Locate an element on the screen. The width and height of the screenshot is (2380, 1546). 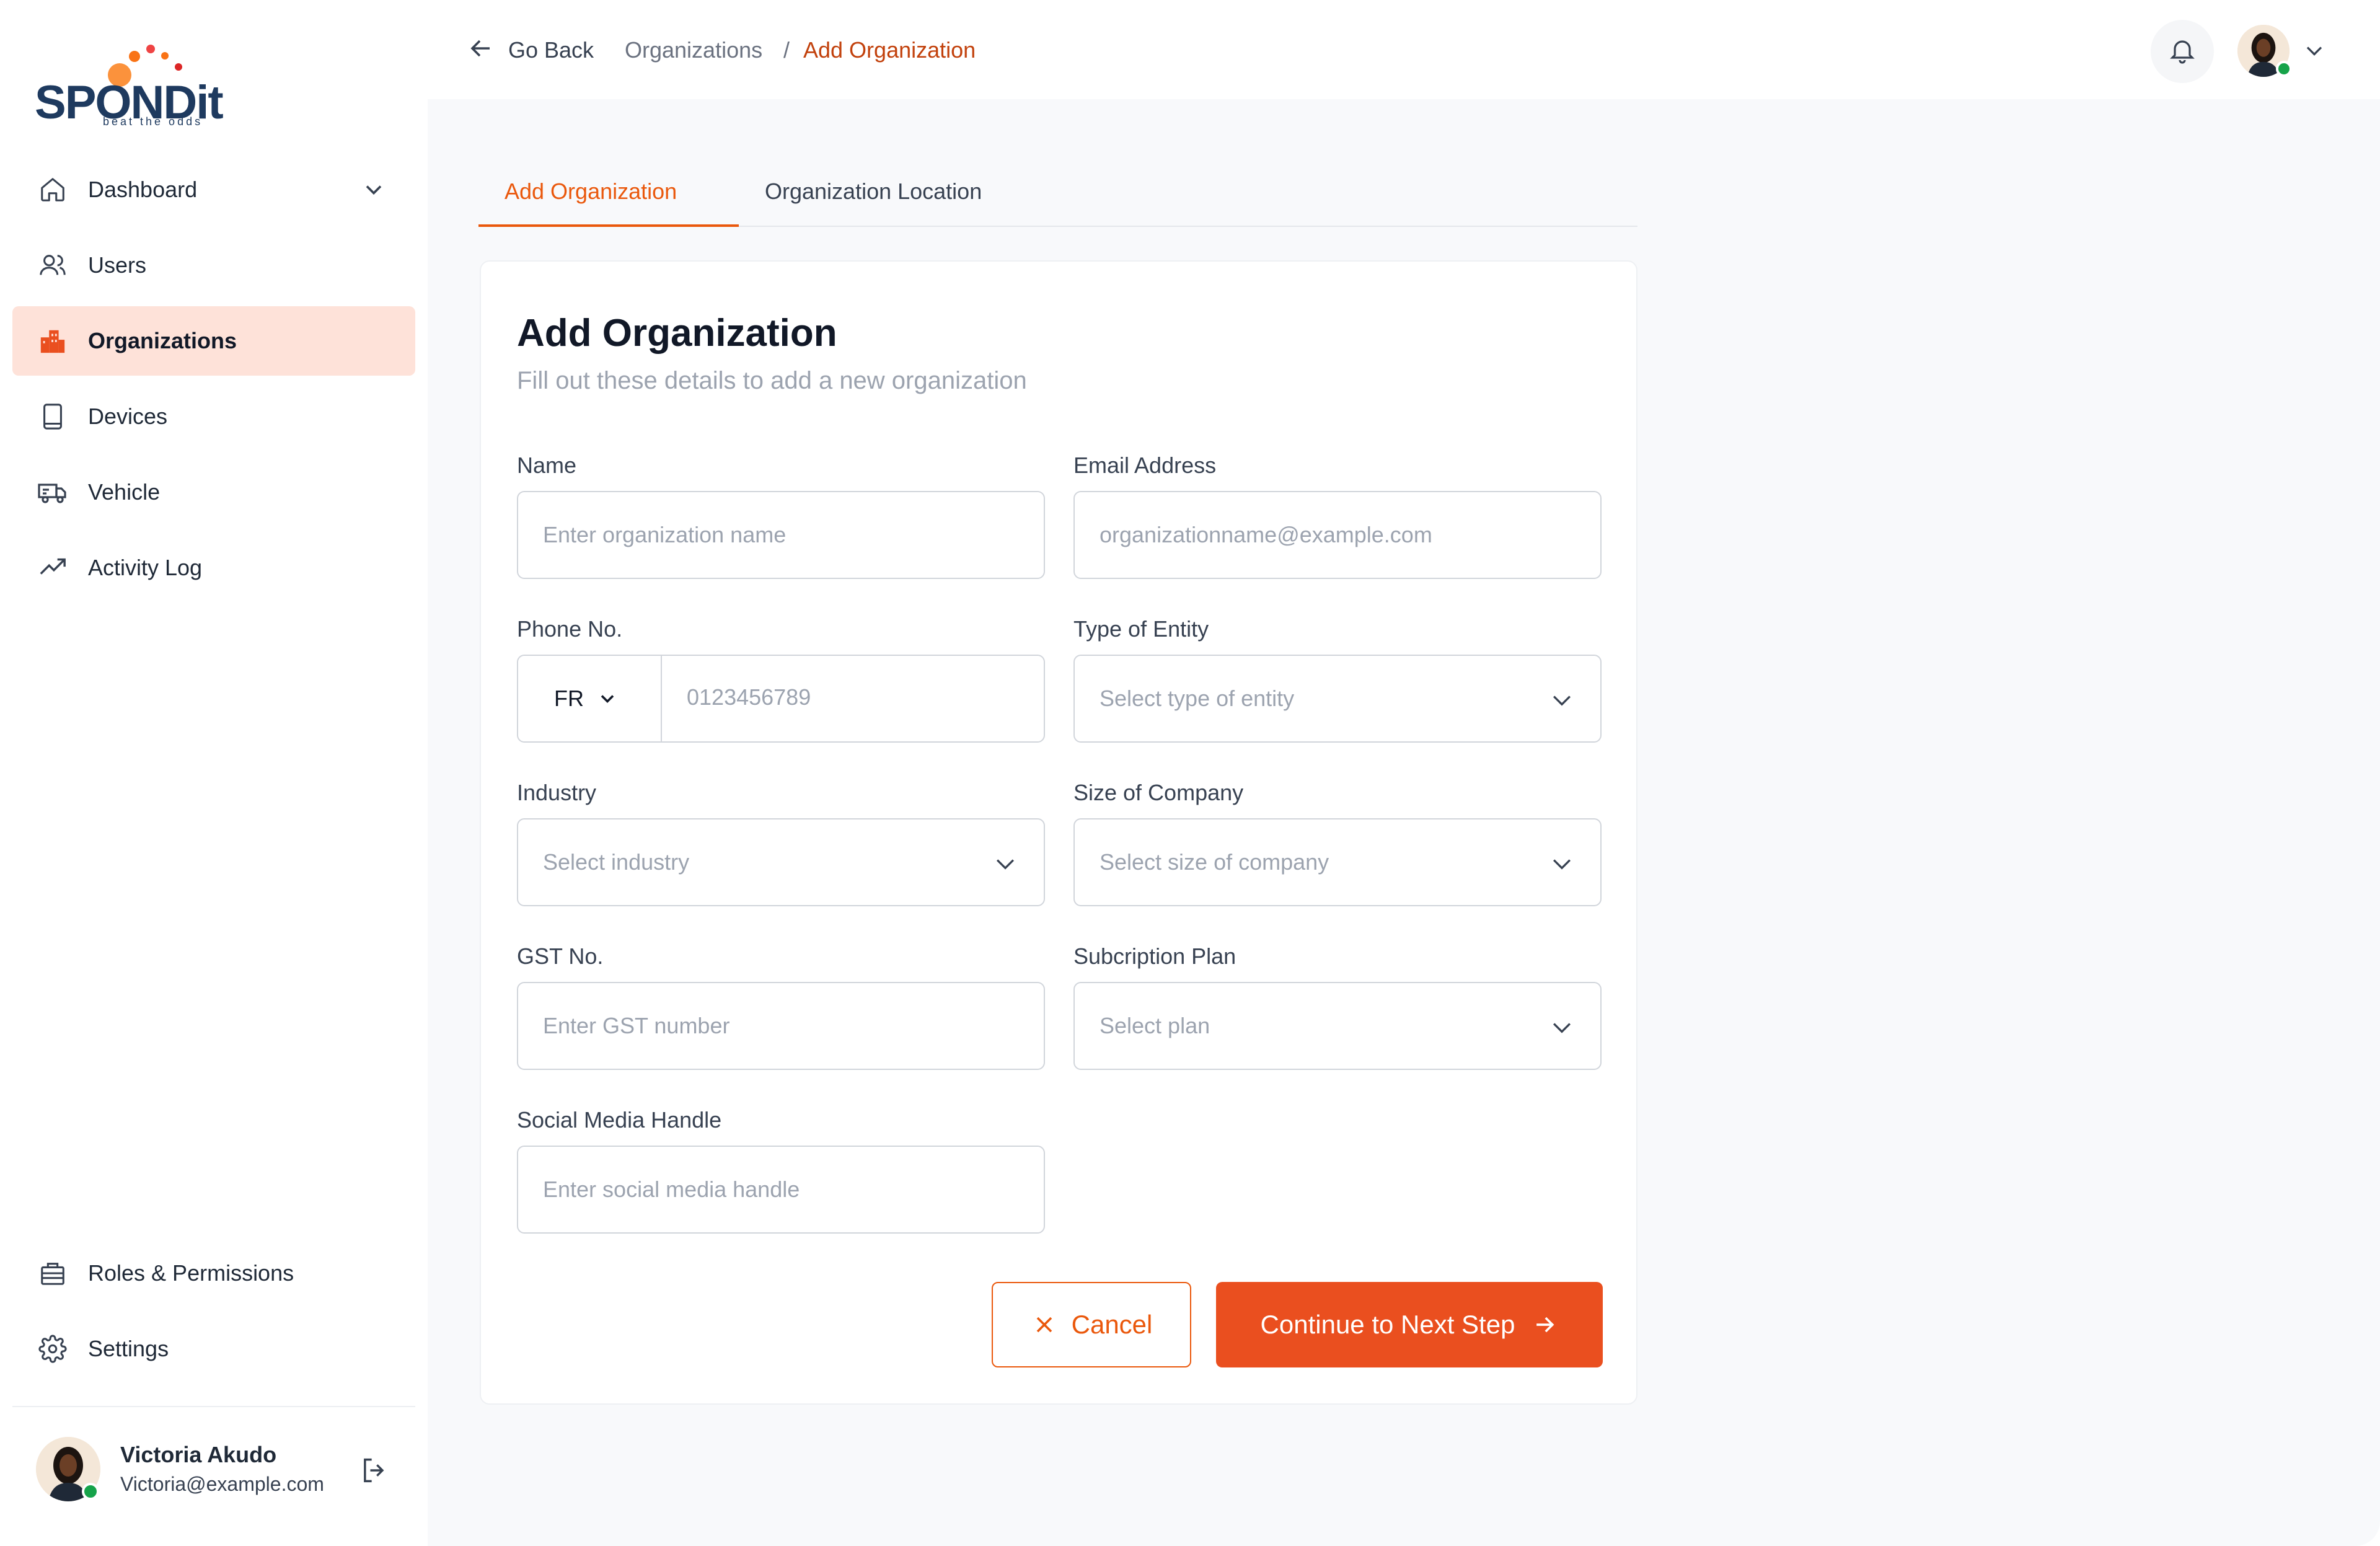
phone-field: FR 0123456789 is located at coordinates (781, 699).